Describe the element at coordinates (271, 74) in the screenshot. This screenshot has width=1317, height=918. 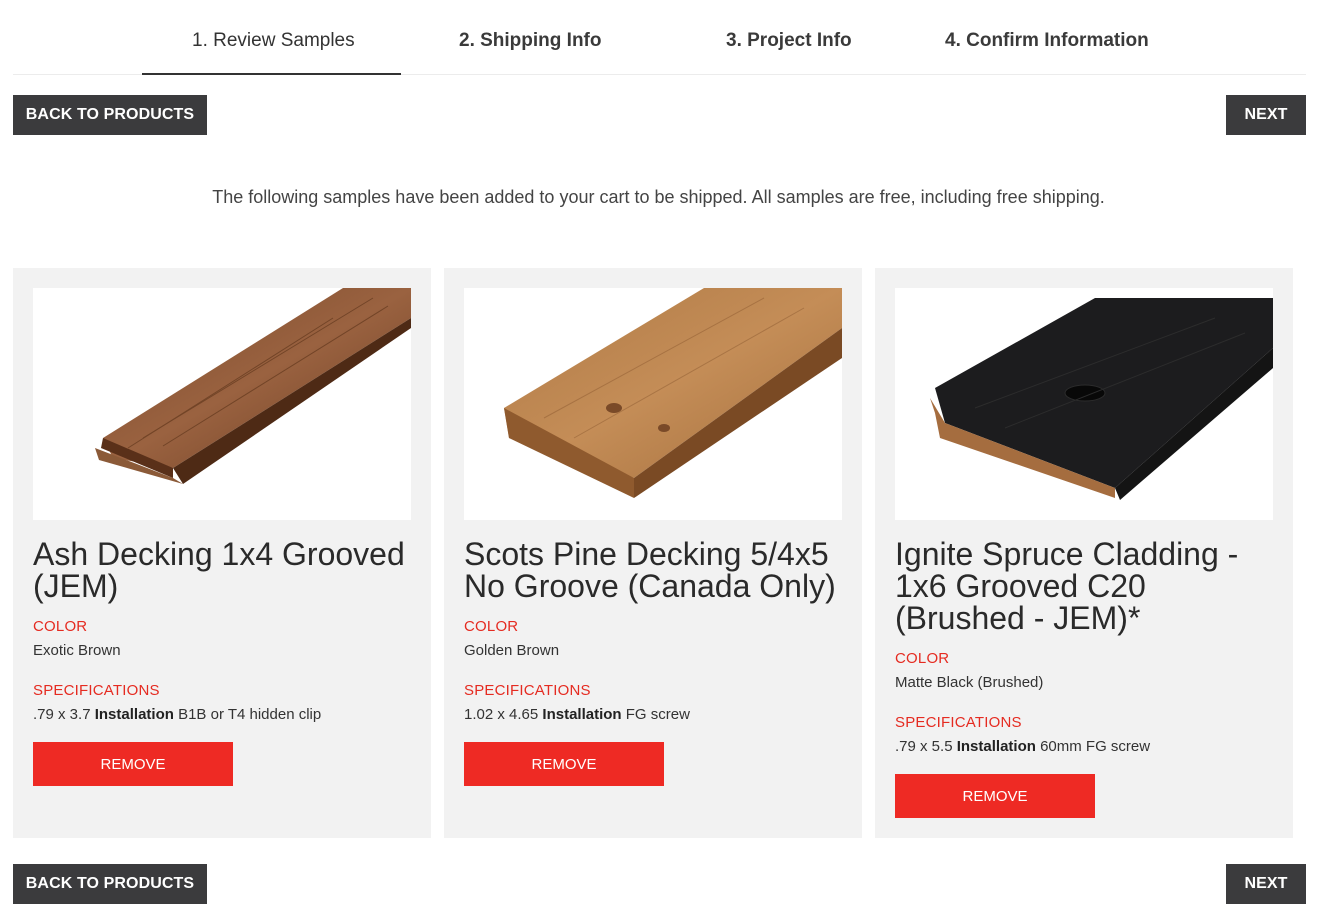
I see `active-step-indicator` at that location.